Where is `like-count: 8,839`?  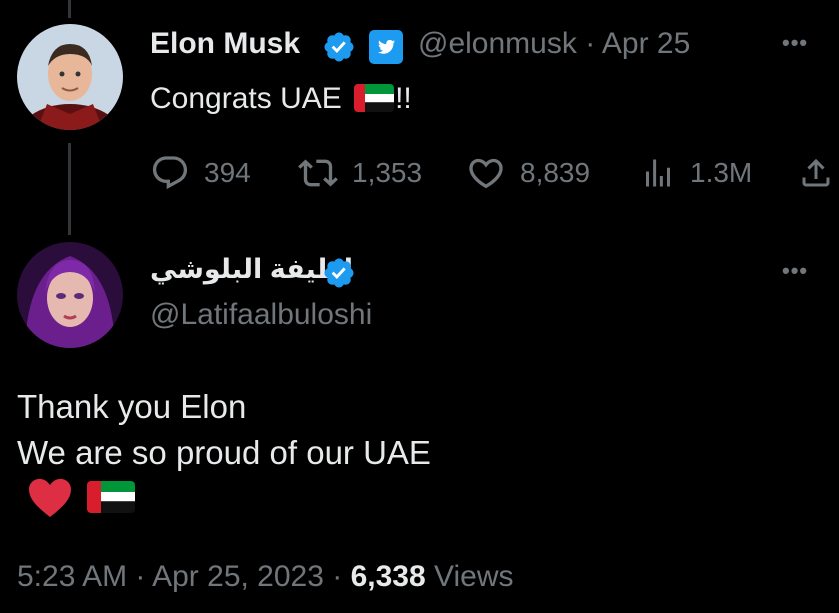 like-count: 8,839 is located at coordinates (555, 172).